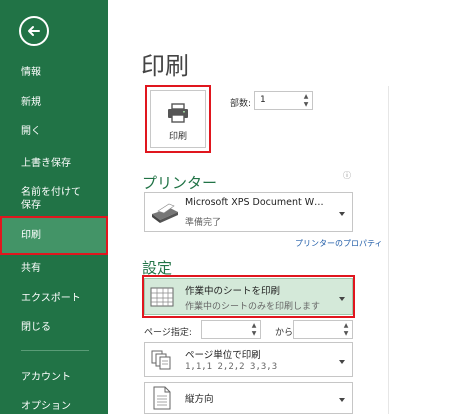 The height and width of the screenshot is (414, 458). Describe the element at coordinates (54, 298) in the screenshot. I see `sidebar-item-export: エクスポート` at that location.